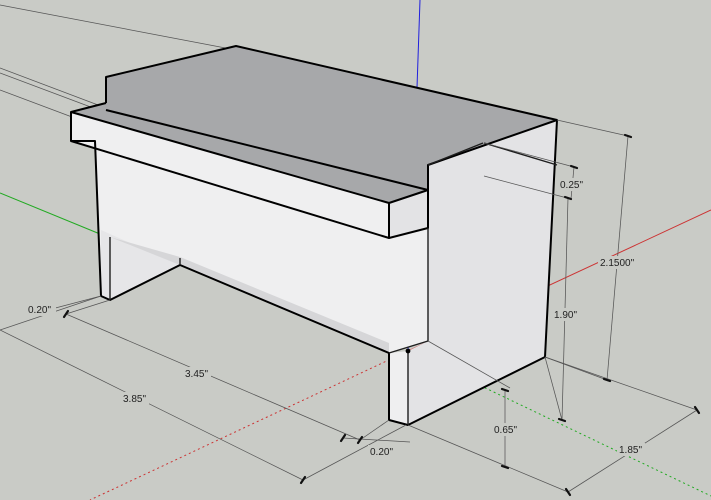 This screenshot has width=711, height=500. What do you see at coordinates (505, 430) in the screenshot?
I see `dimension-leg-height: 0.65"` at bounding box center [505, 430].